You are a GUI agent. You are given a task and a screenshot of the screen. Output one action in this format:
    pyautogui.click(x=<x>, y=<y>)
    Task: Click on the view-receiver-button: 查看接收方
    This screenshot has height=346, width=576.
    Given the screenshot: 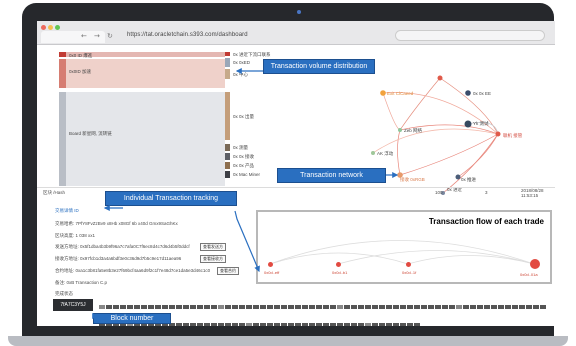 What is the action you would take?
    pyautogui.click(x=213, y=259)
    